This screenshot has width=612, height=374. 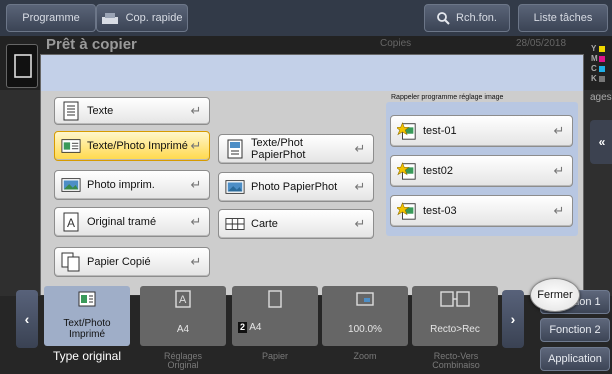 What do you see at coordinates (91, 44) in the screenshot?
I see `ready-status: Prêt à copier` at bounding box center [91, 44].